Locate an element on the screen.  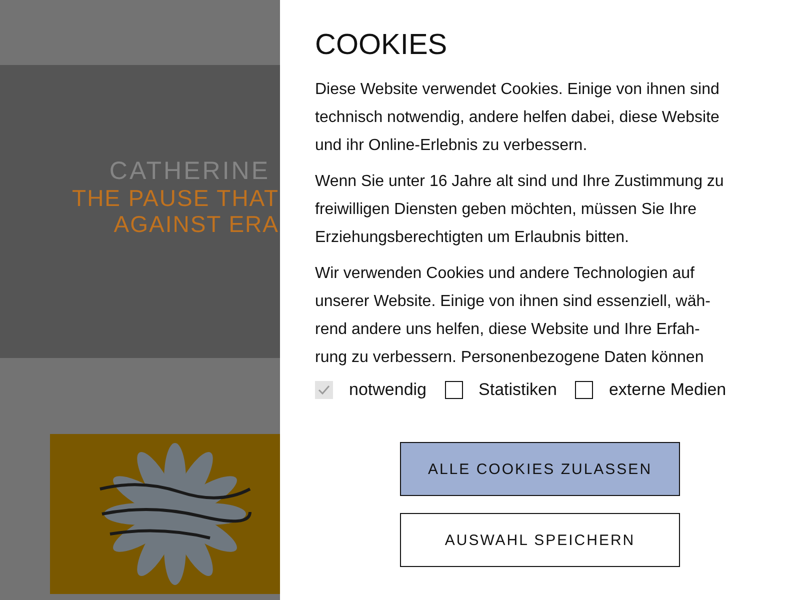
paragraph: Diese Website verwendet Cookies. Einige von ihnen sind technisch notwendig, andere helfen dabei, diese Website und ihr Online-Erlebnis zu verbessern. is located at coordinates (517, 118).